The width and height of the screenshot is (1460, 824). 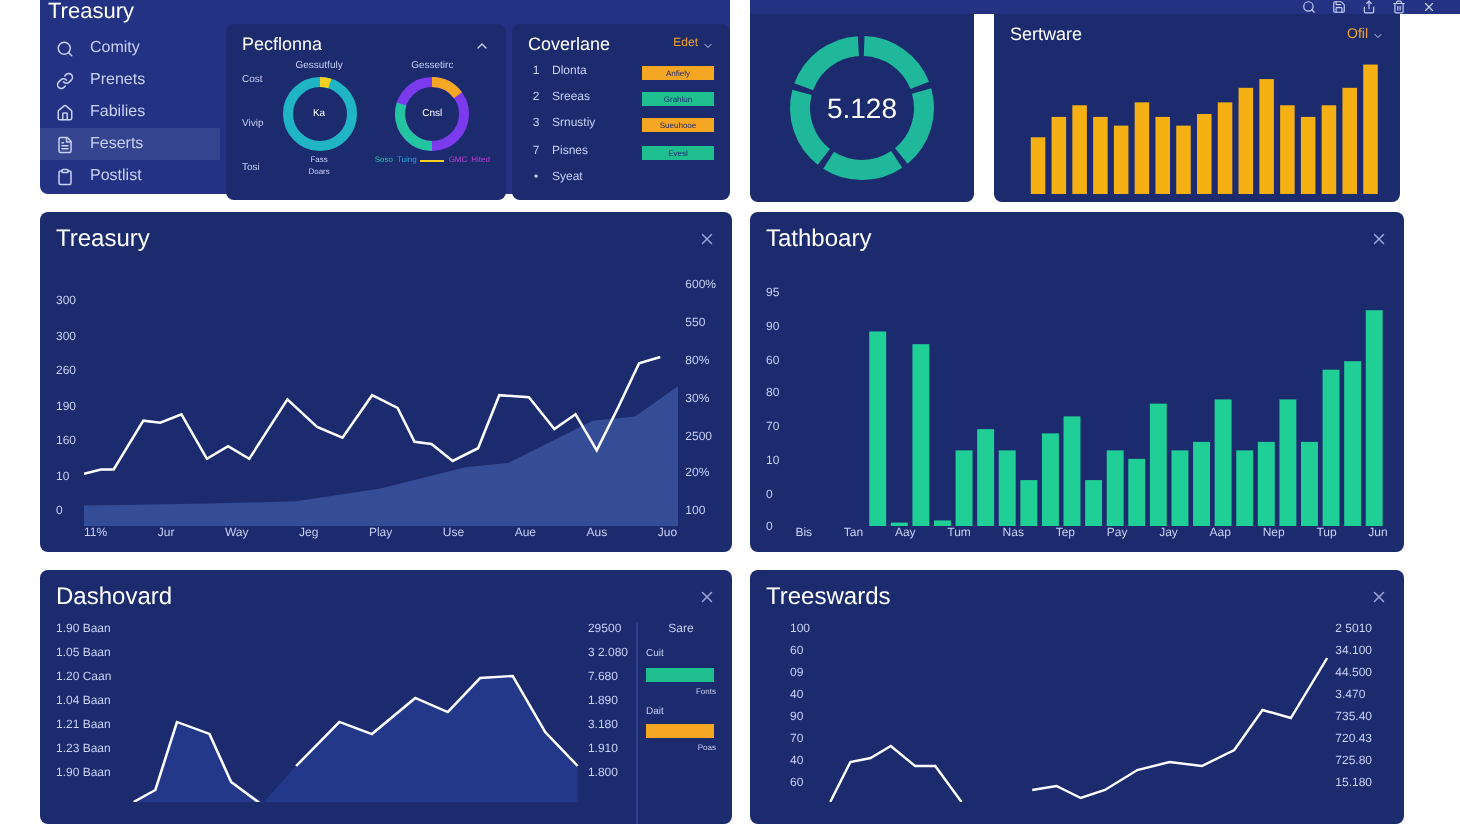 What do you see at coordinates (65, 176) in the screenshot?
I see `clipboard-icon` at bounding box center [65, 176].